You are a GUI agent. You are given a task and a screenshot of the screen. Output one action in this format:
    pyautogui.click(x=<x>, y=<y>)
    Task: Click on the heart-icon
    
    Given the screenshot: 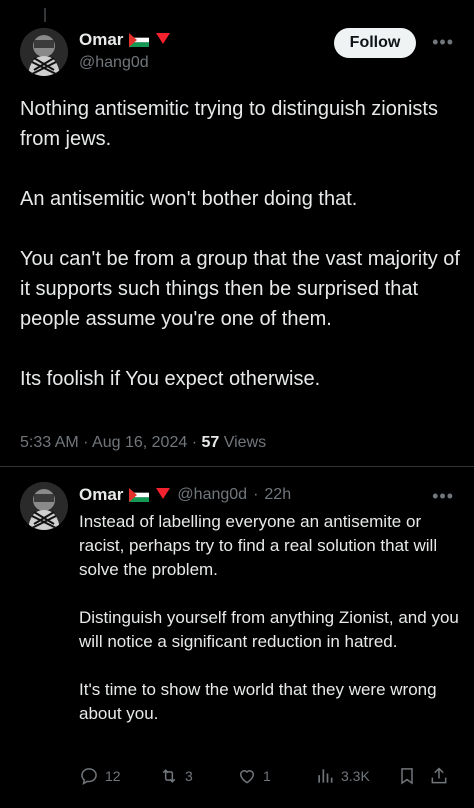 What is the action you would take?
    pyautogui.click(x=247, y=777)
    